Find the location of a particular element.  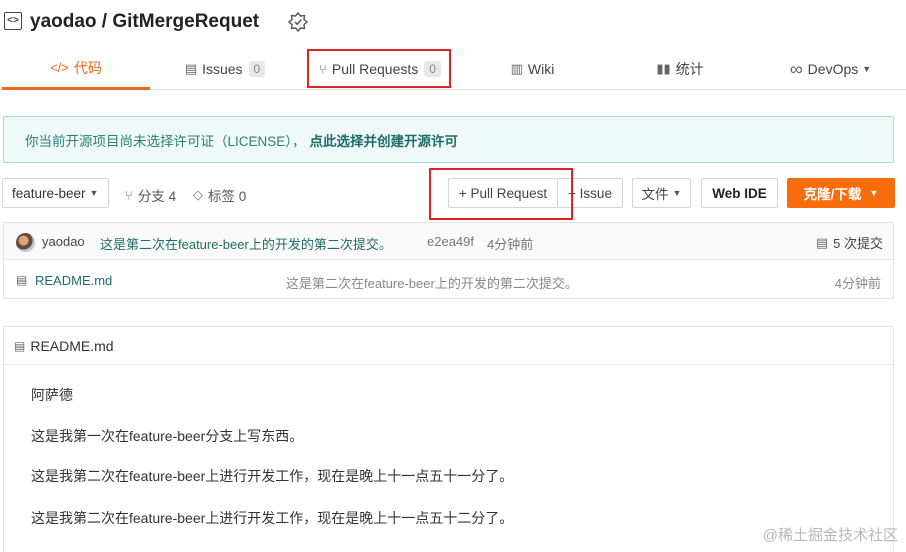

branches-link: ⑂ 分支 4 is located at coordinates (150, 195).